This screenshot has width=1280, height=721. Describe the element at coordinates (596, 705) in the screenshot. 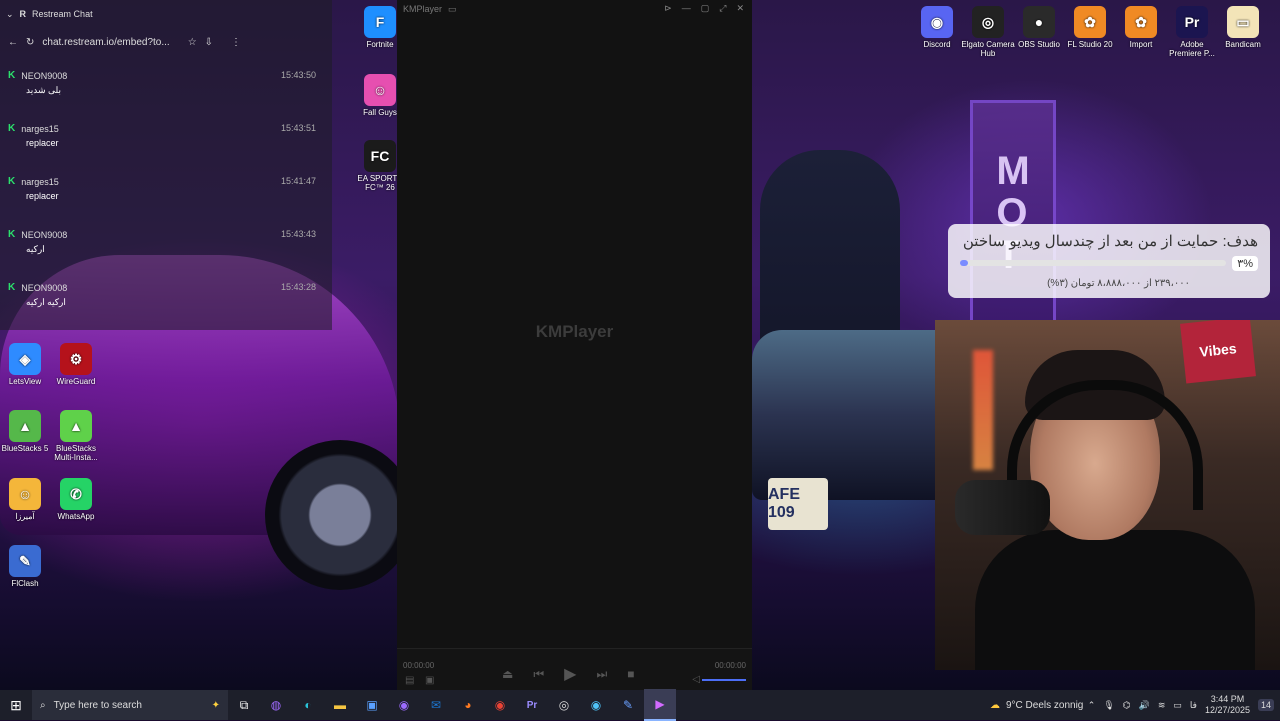

I see `browser-icon: ◉` at that location.